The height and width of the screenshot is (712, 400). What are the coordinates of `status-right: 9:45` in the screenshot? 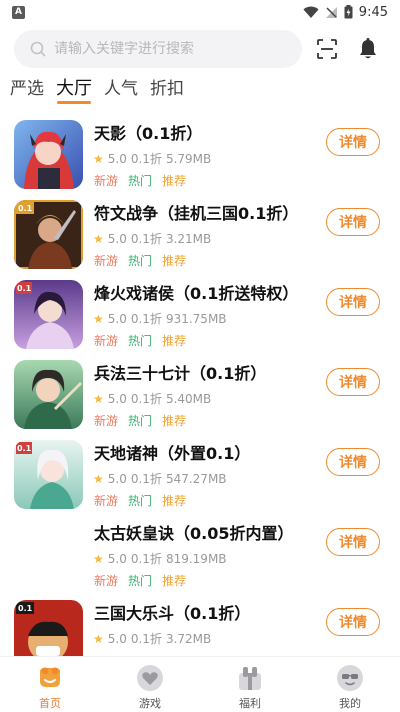 It's located at (345, 12).